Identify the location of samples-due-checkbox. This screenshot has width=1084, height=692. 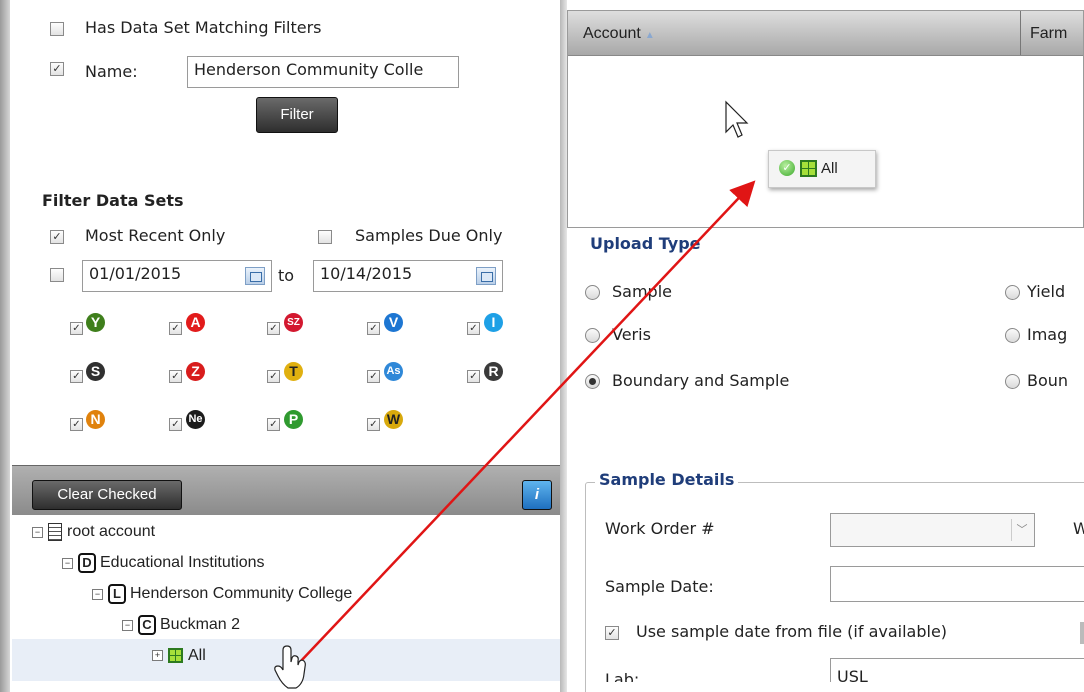
(325, 237).